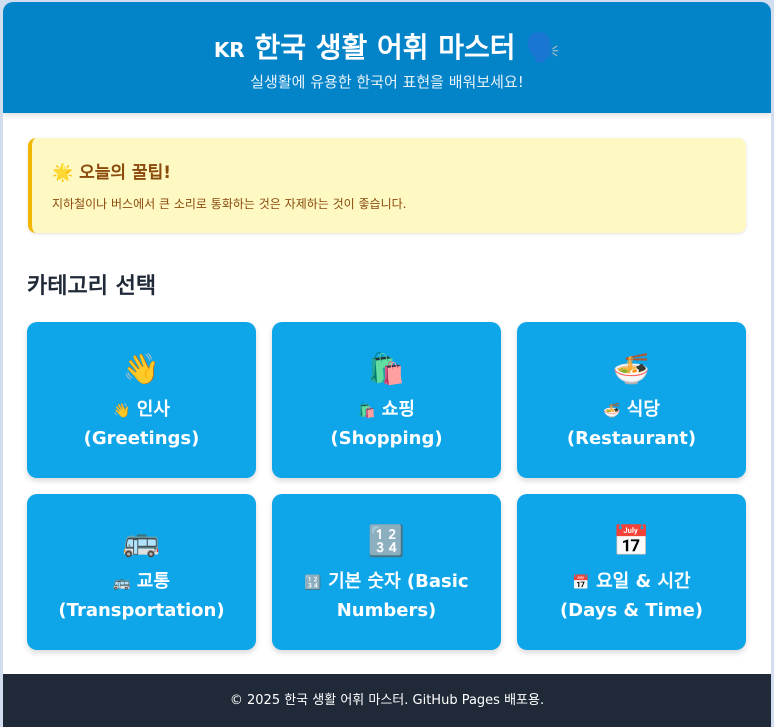 This screenshot has width=774, height=727. I want to click on star-icon: 🌟, so click(63, 173).